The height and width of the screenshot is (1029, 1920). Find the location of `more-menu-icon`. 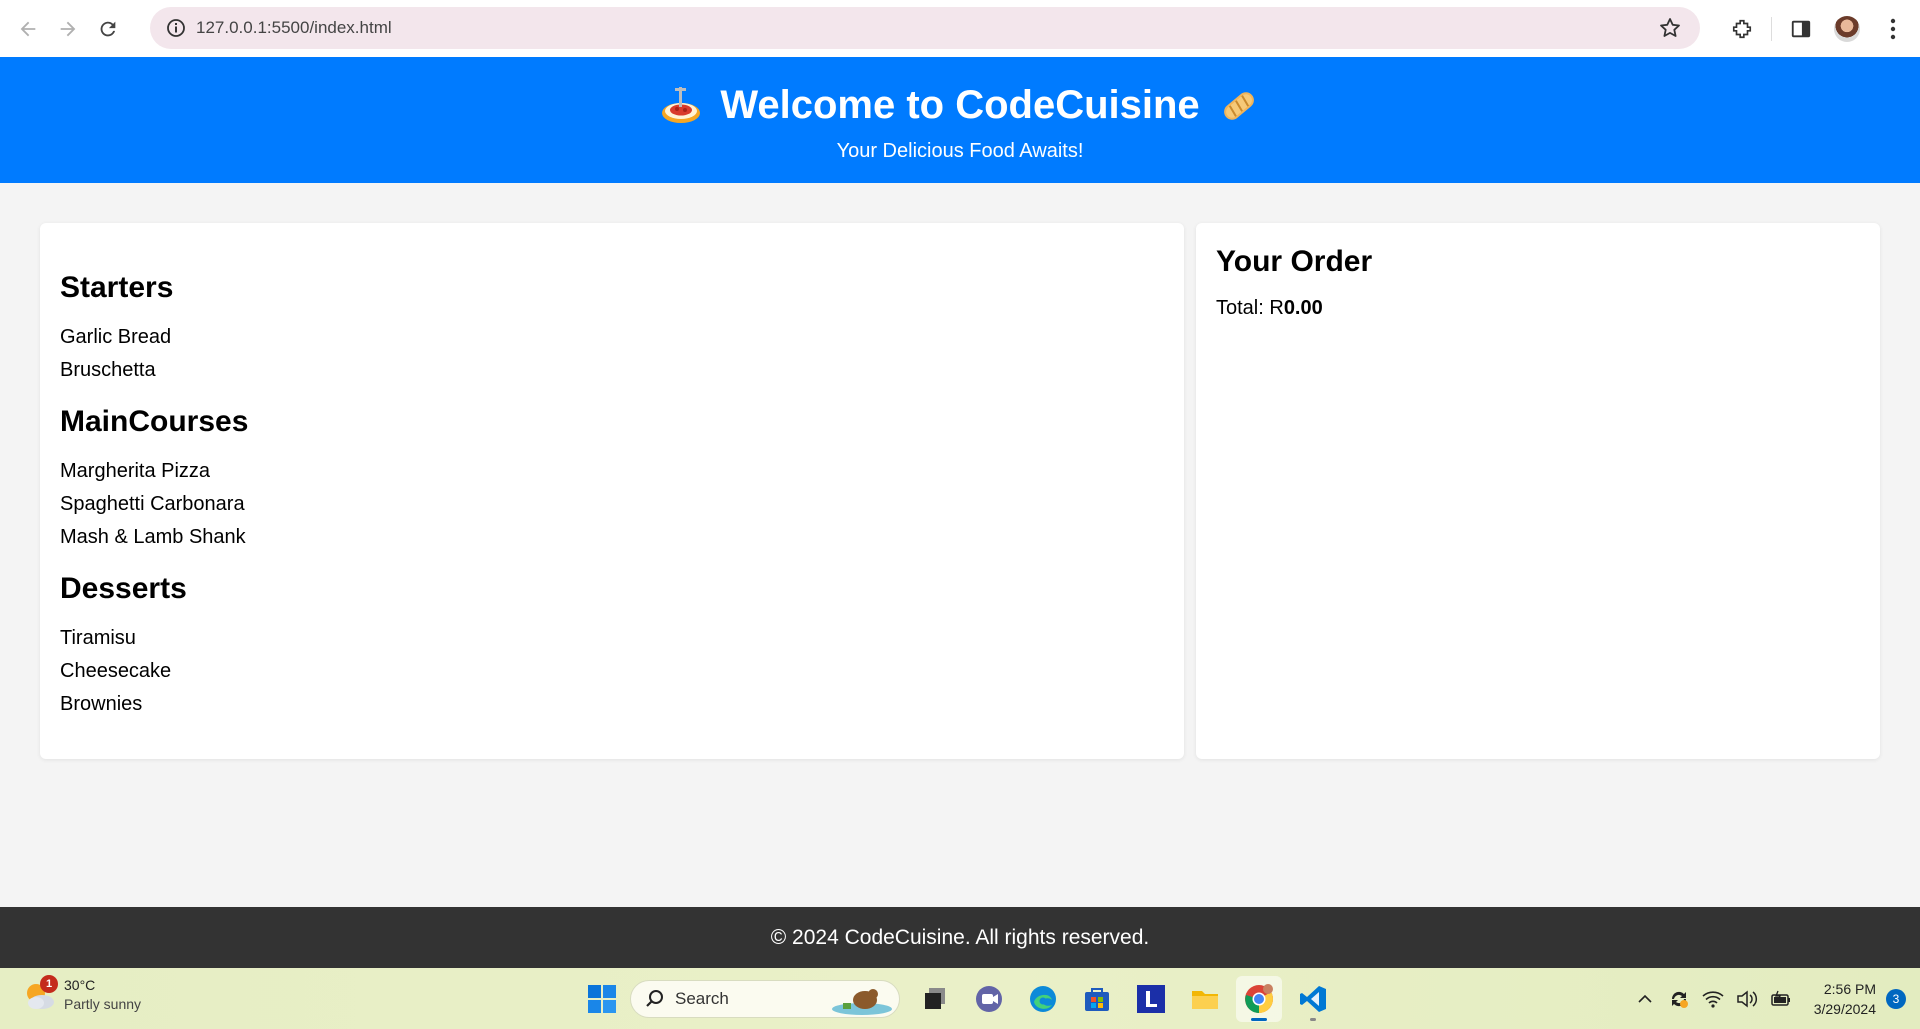

more-menu-icon is located at coordinates (1893, 29).